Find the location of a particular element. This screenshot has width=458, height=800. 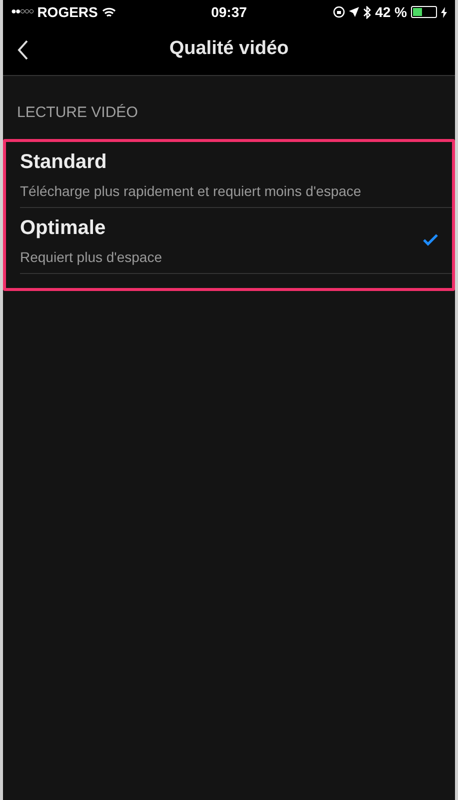

charging-bolt-icon is located at coordinates (443, 12).